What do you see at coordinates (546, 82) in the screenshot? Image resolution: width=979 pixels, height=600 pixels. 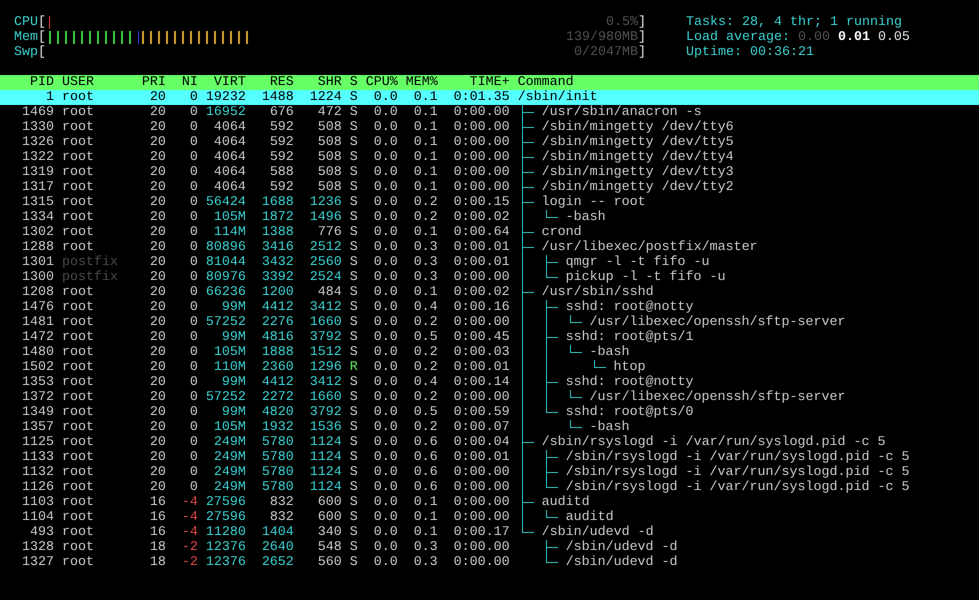 I see `column-header: Command` at bounding box center [546, 82].